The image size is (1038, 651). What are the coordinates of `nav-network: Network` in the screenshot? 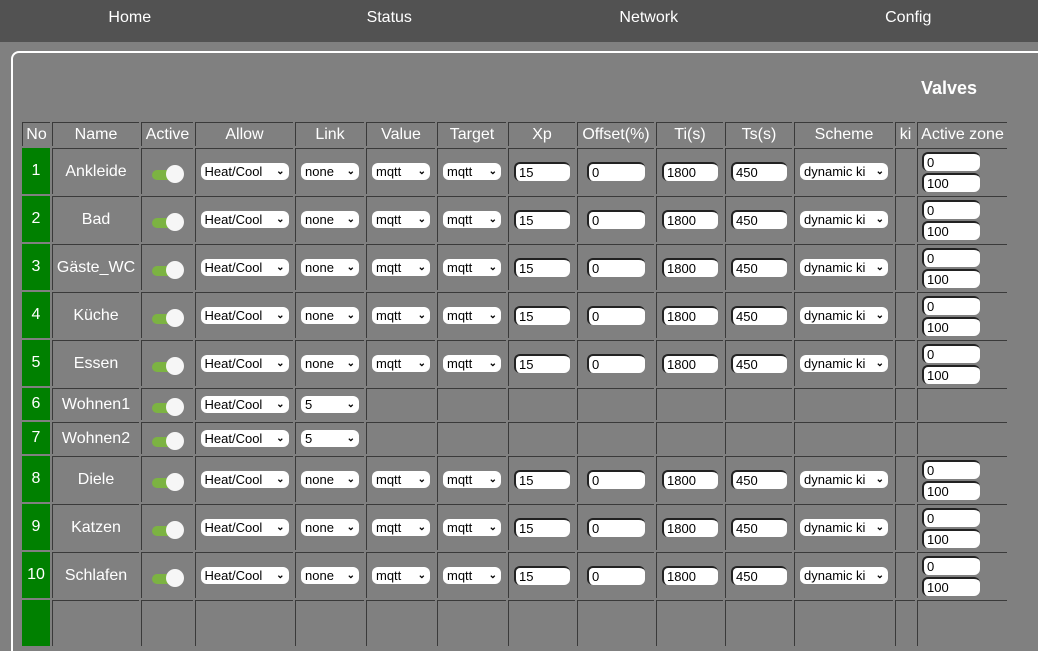 It's located at (649, 21).